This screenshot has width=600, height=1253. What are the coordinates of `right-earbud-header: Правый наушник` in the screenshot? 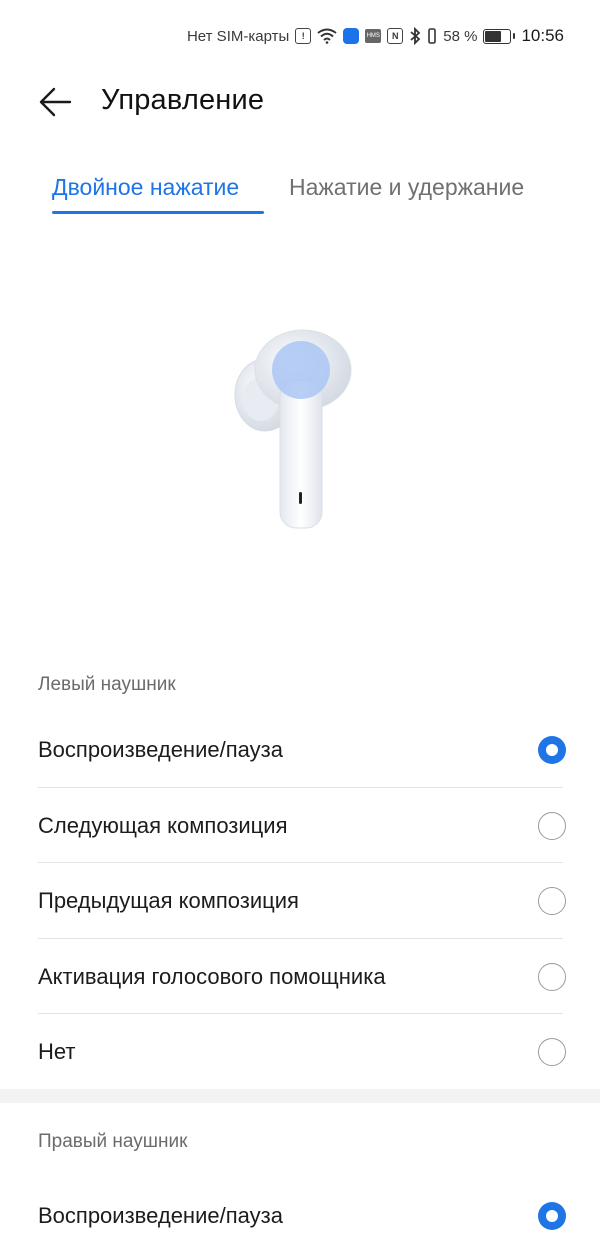 It's located at (113, 1141).